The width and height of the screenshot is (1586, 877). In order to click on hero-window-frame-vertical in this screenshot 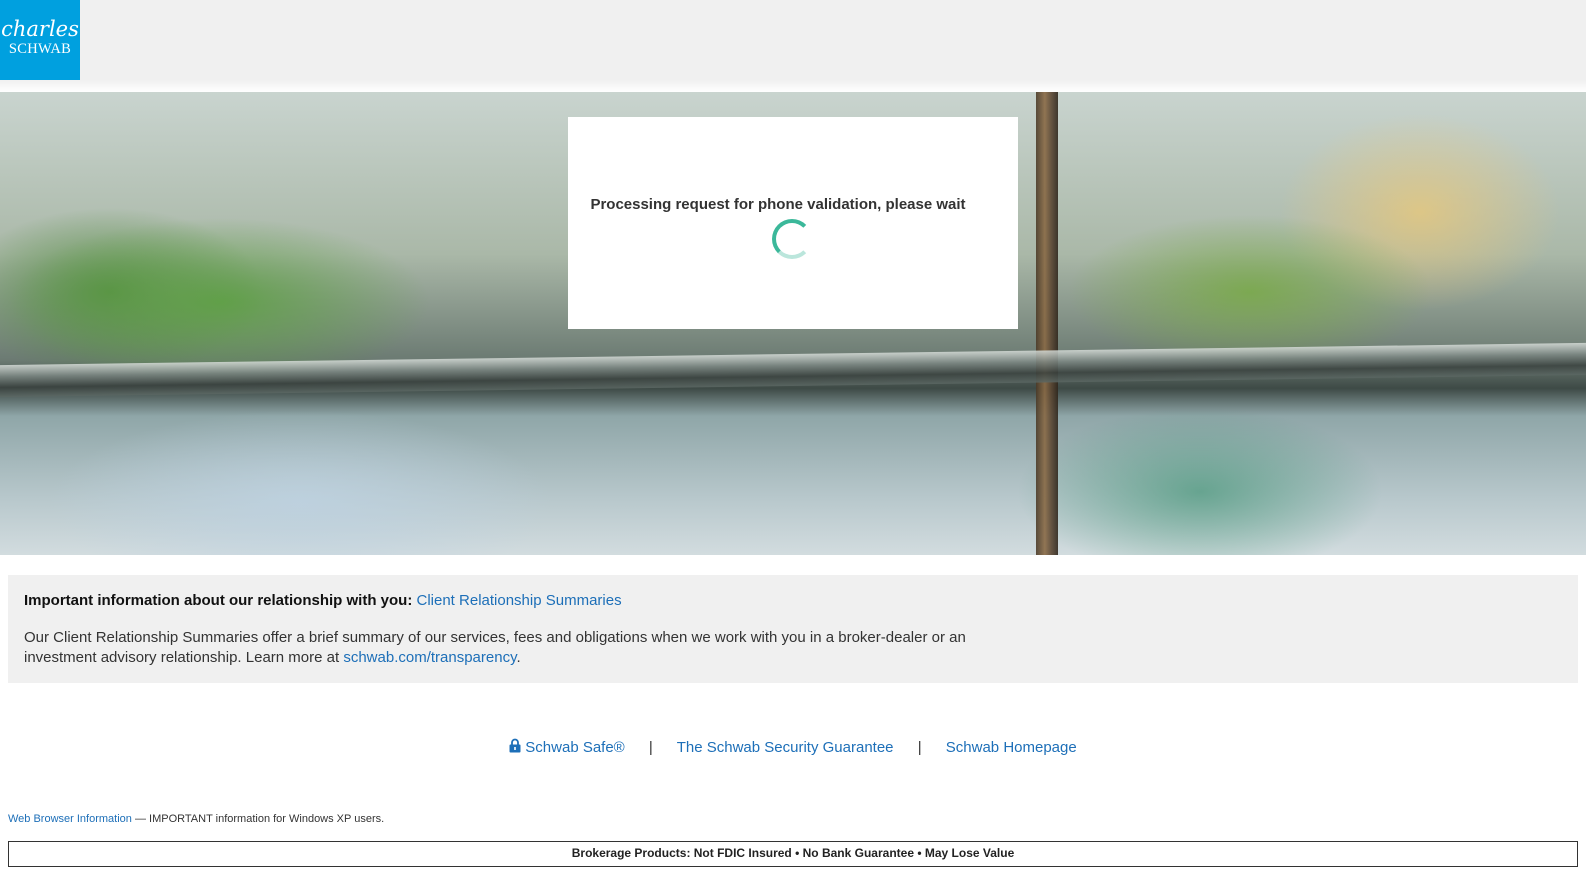, I will do `click(1047, 323)`.